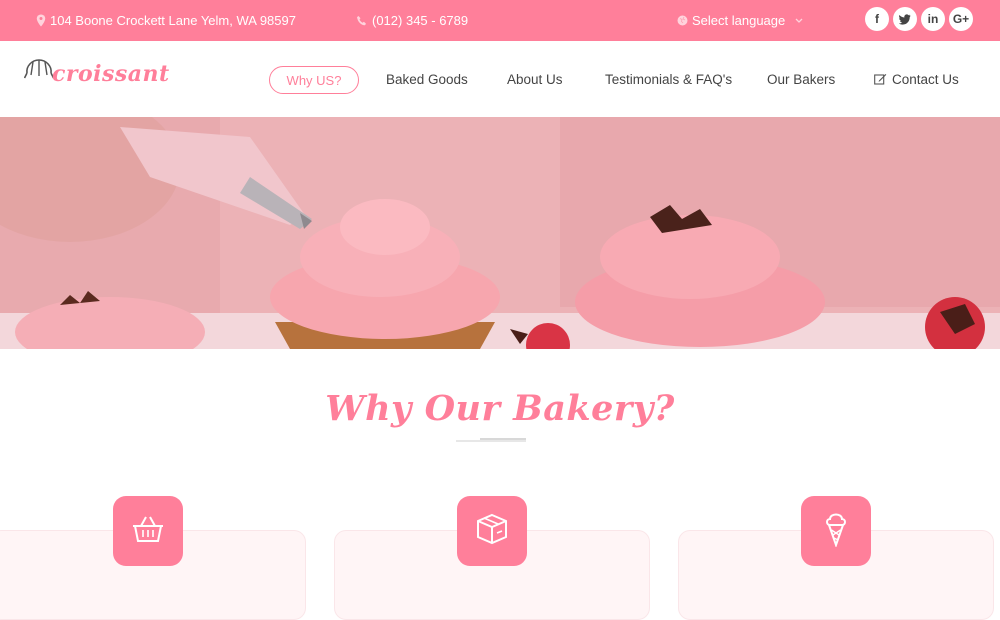 The image size is (1000, 620). I want to click on address: 104 Boone Crockett Lane Yelm, WA 98597, so click(166, 20).